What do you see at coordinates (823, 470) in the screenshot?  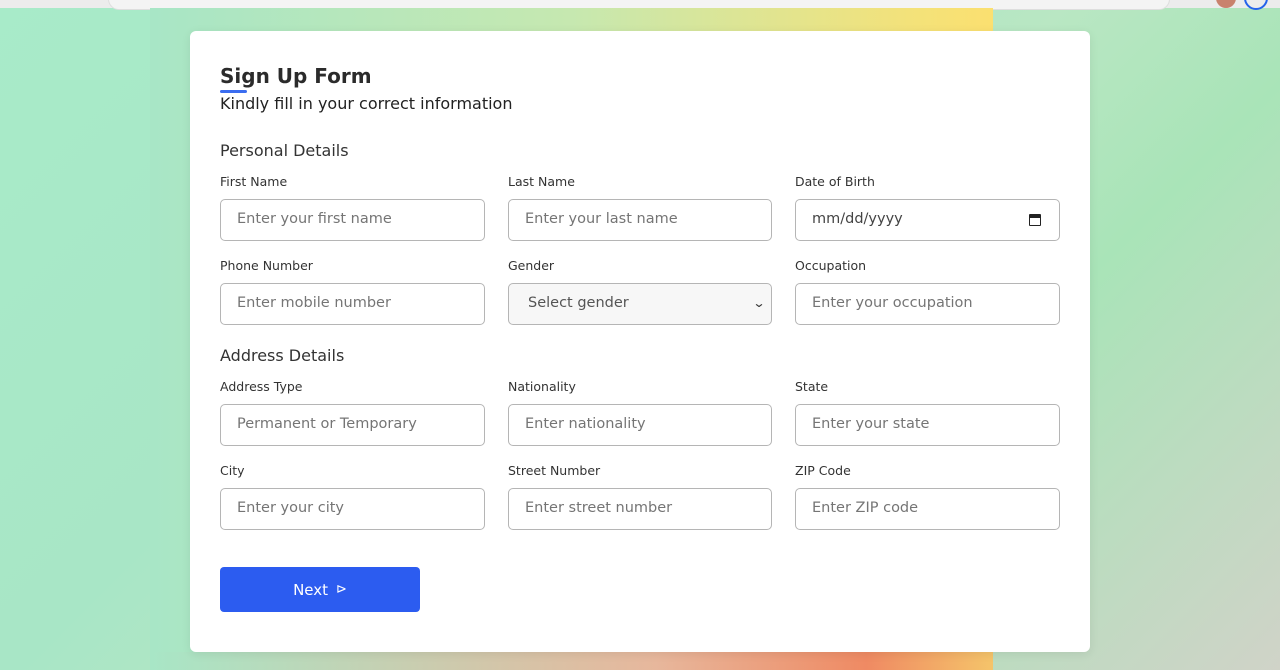 I see `zip-label: ZIP Code` at bounding box center [823, 470].